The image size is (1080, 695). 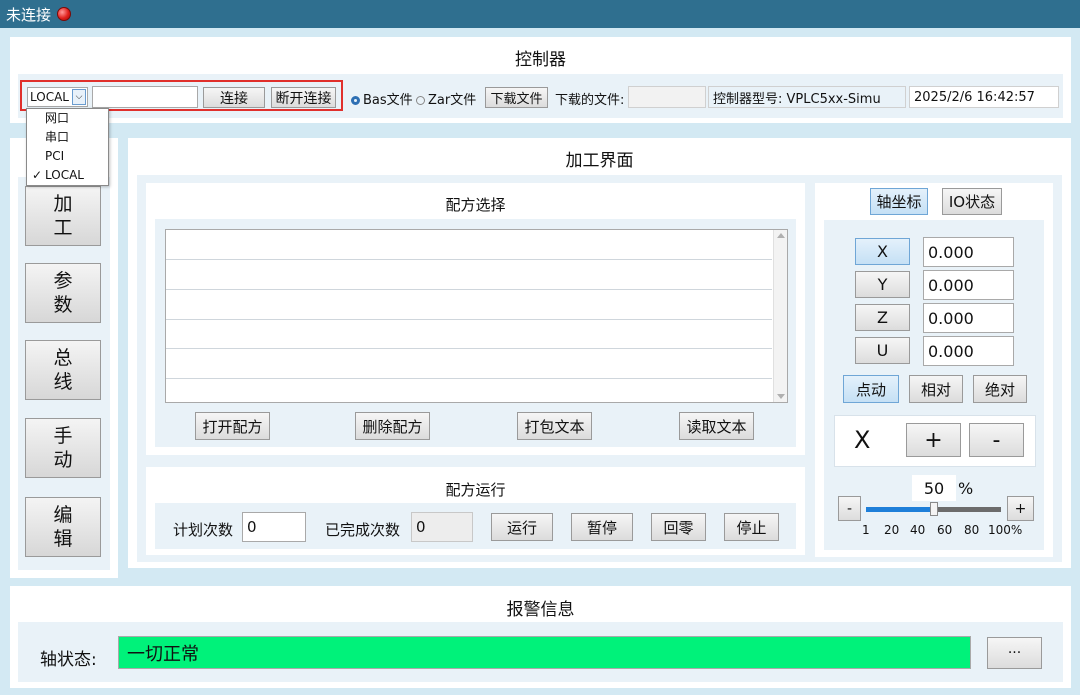 I want to click on speed-slider-fill, so click(x=900, y=509).